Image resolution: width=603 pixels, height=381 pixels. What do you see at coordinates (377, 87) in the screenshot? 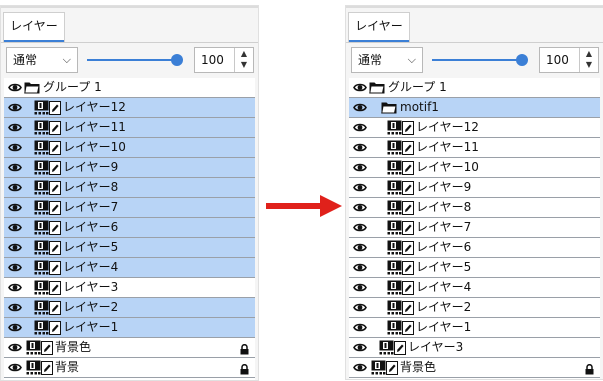
I see `folder-icon` at bounding box center [377, 87].